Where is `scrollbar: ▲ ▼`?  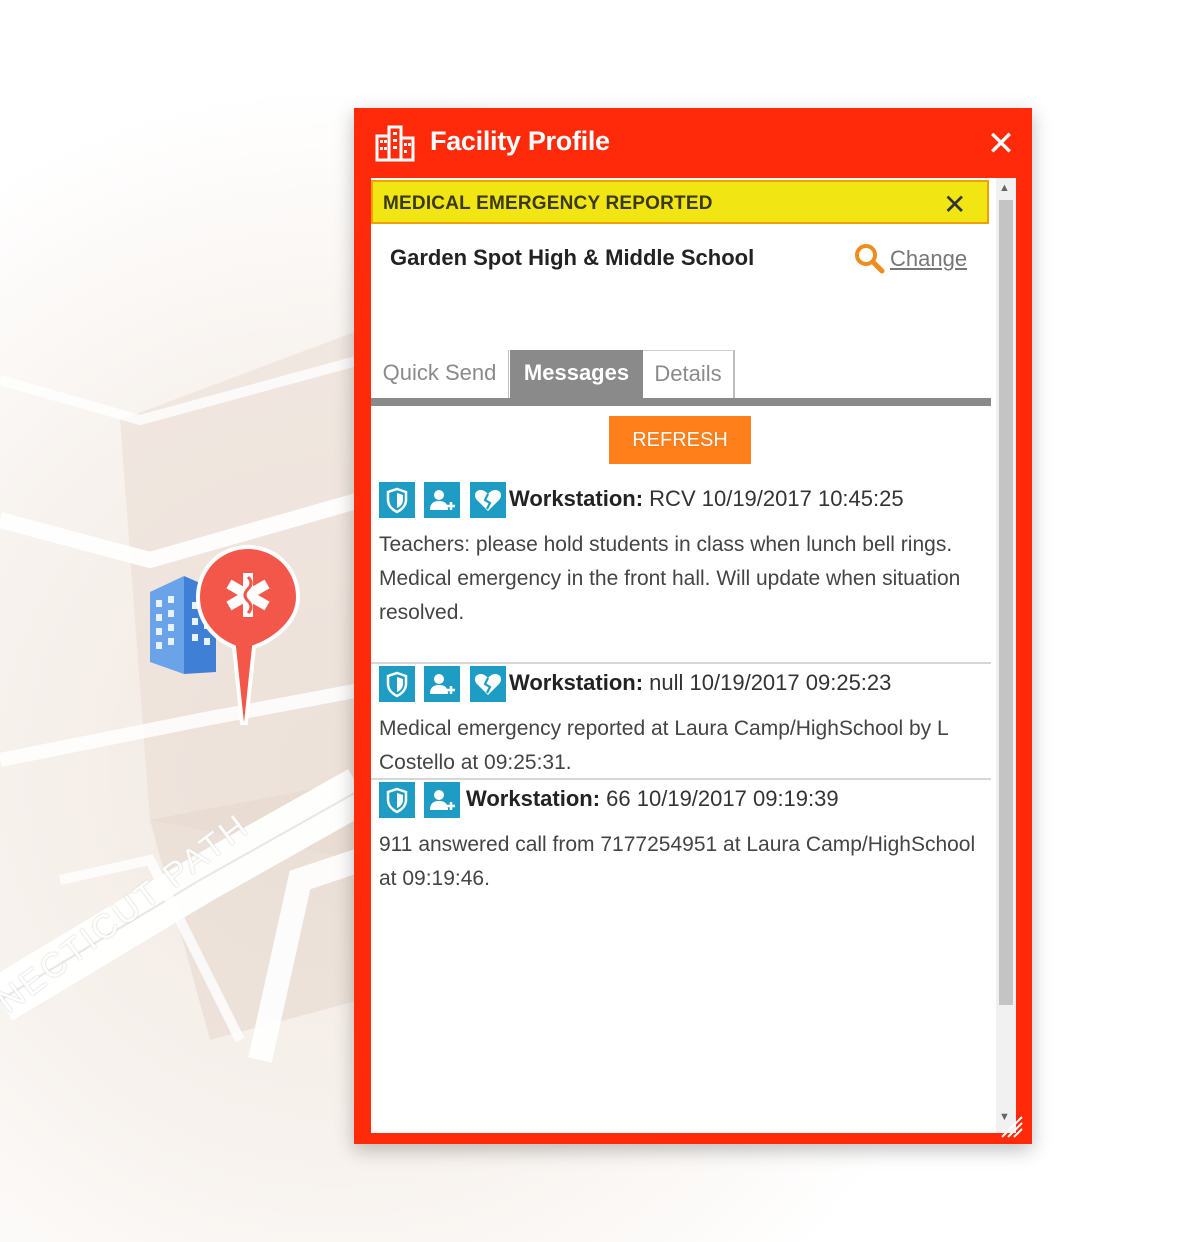 scrollbar: ▲ ▼ is located at coordinates (1006, 655).